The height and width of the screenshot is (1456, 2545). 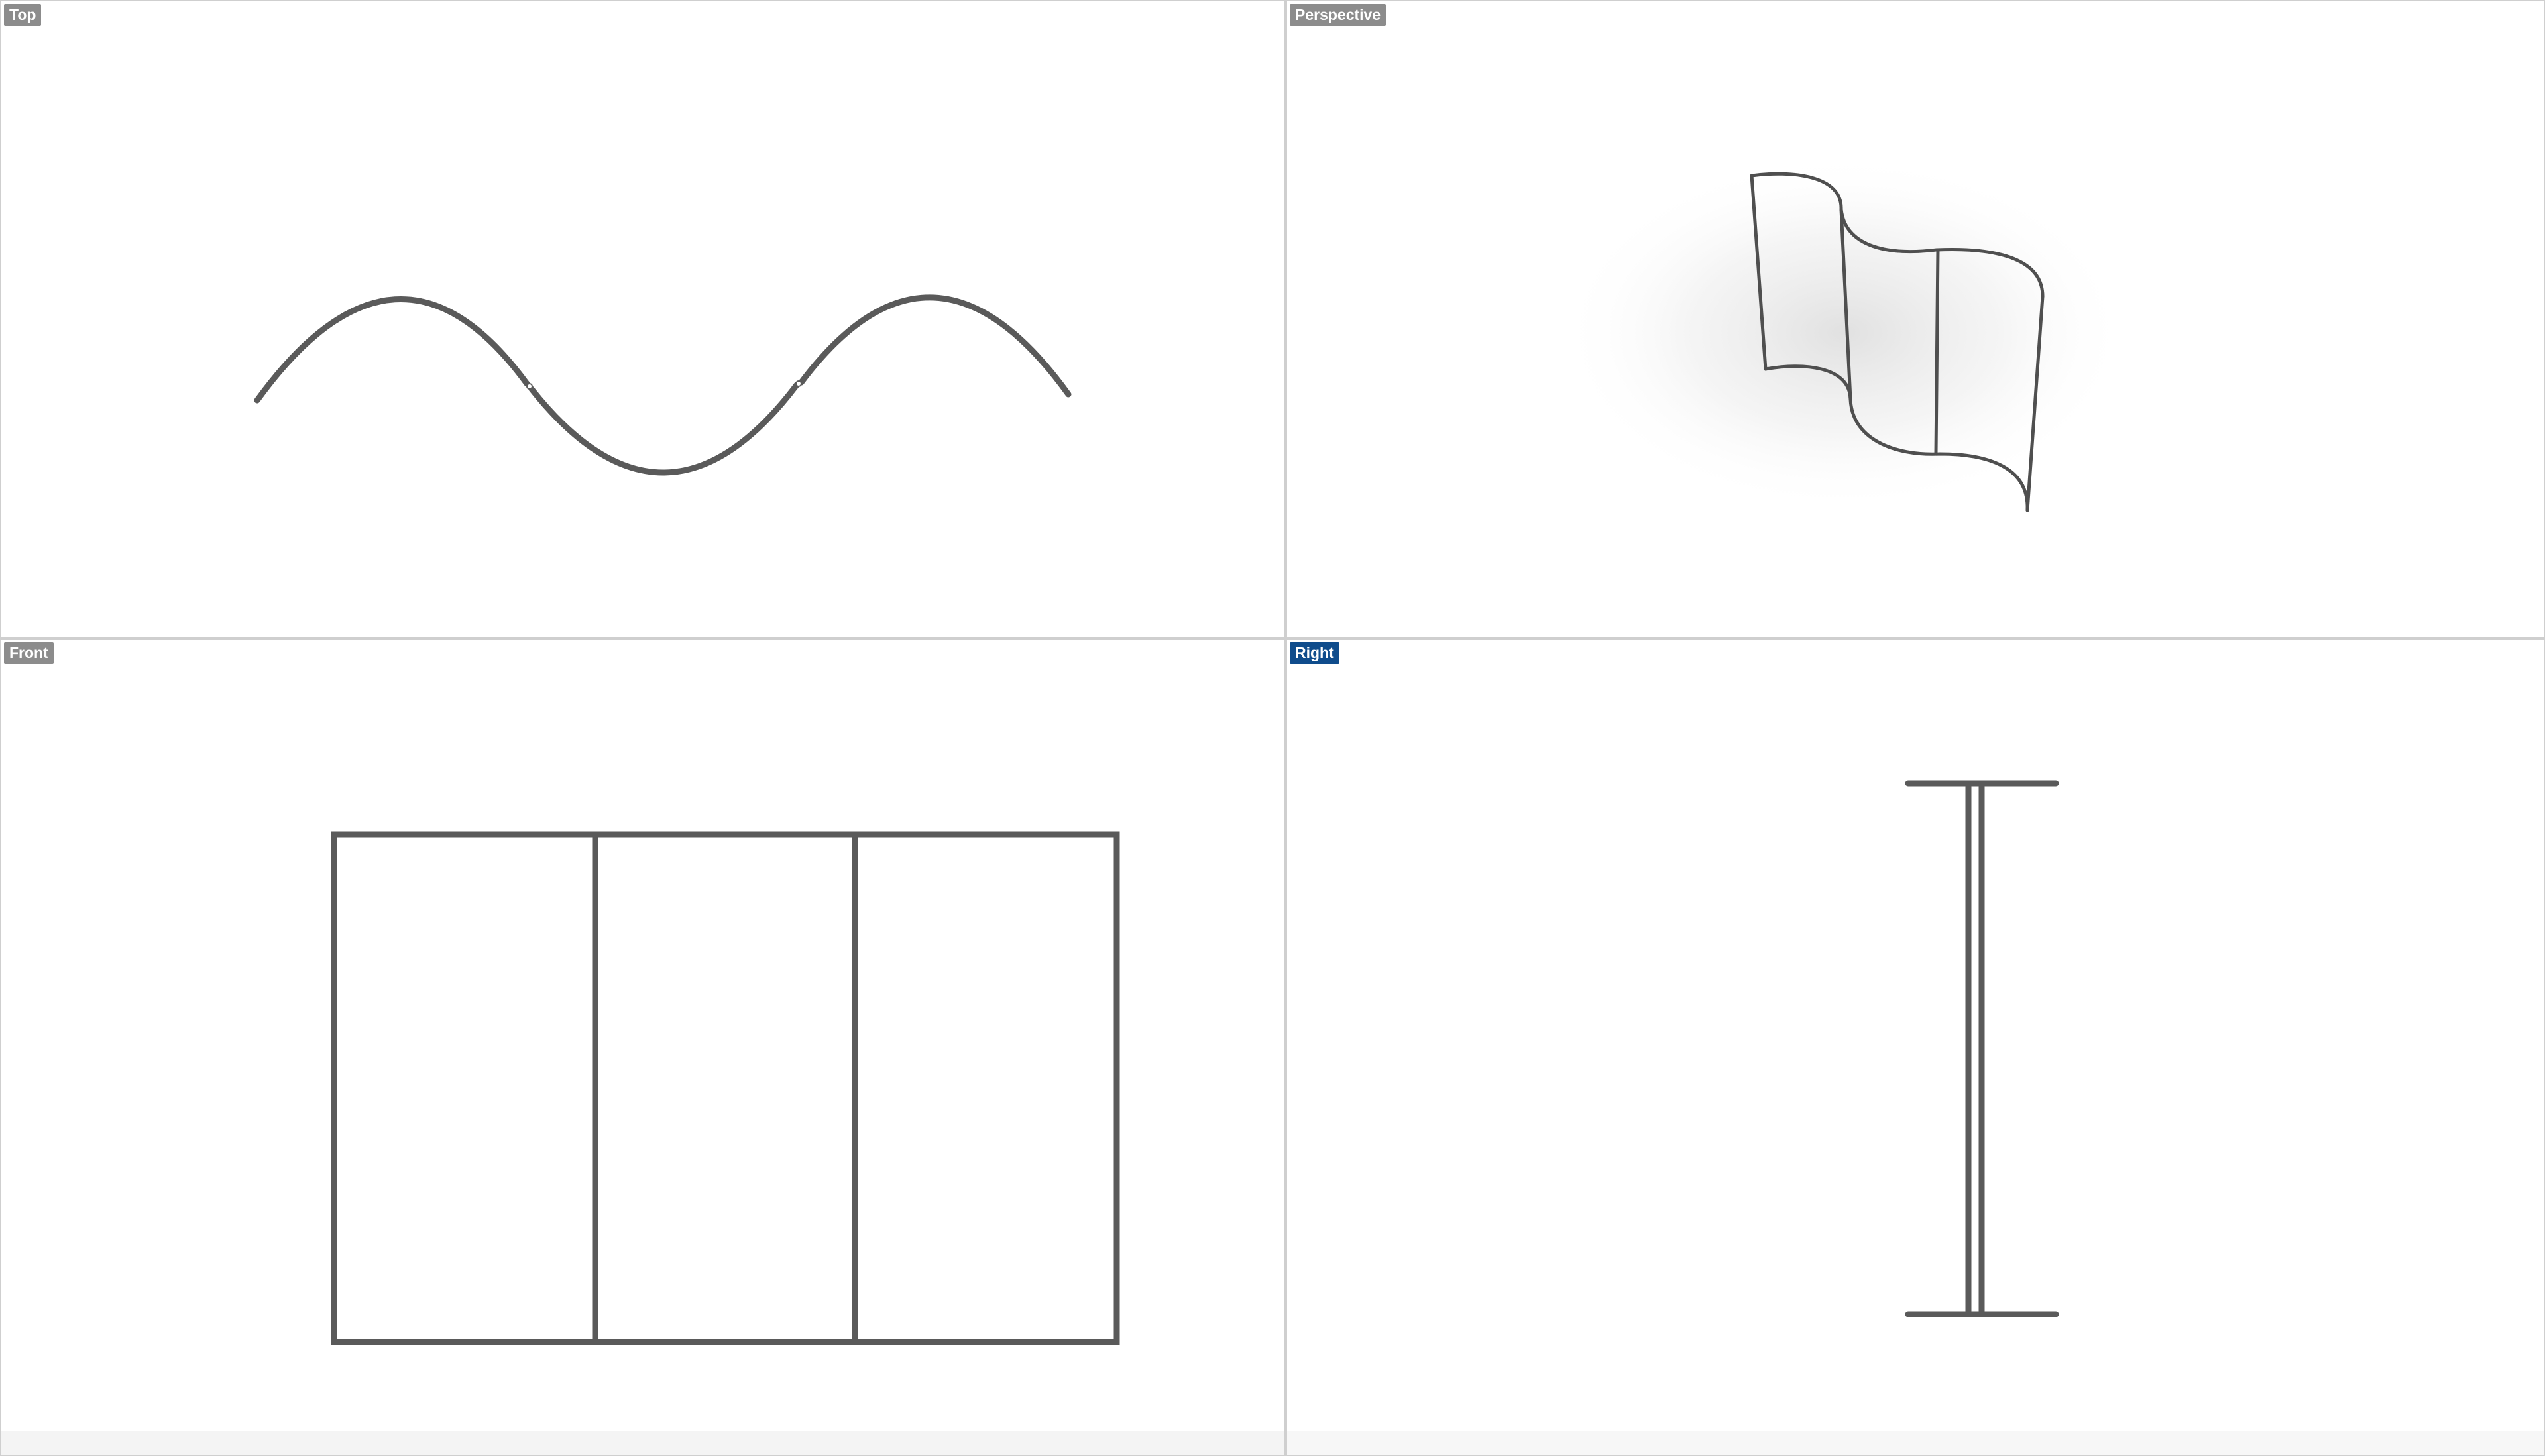 What do you see at coordinates (529, 387) in the screenshot?
I see `seam-marker-left` at bounding box center [529, 387].